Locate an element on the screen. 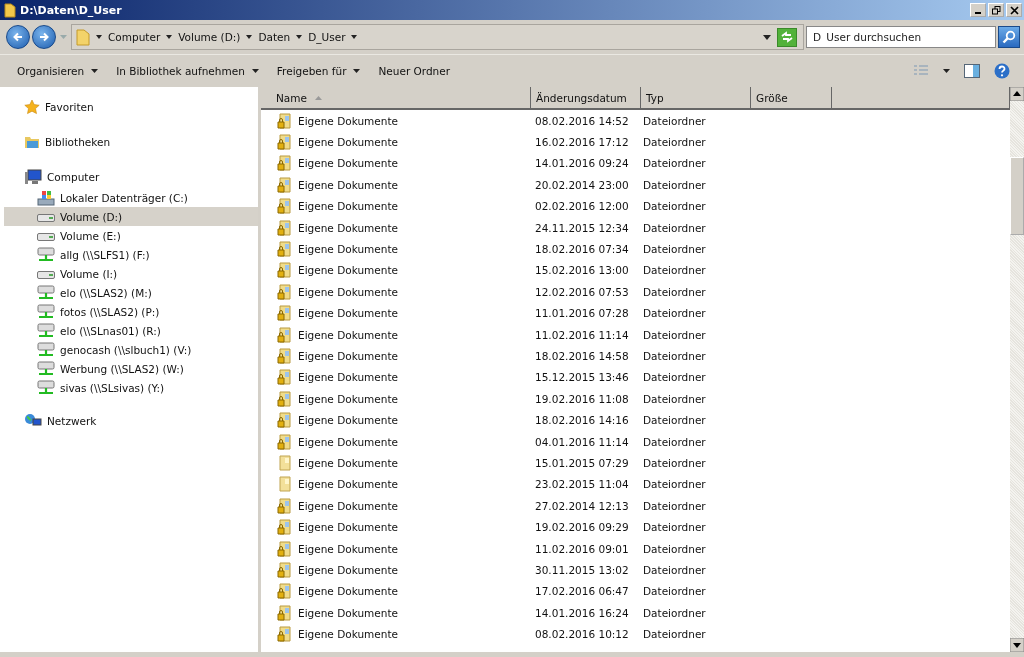 This screenshot has height=657, width=1024. sidebar-item: sivas (\\SLsivas) (Y:) is located at coordinates (131, 387).